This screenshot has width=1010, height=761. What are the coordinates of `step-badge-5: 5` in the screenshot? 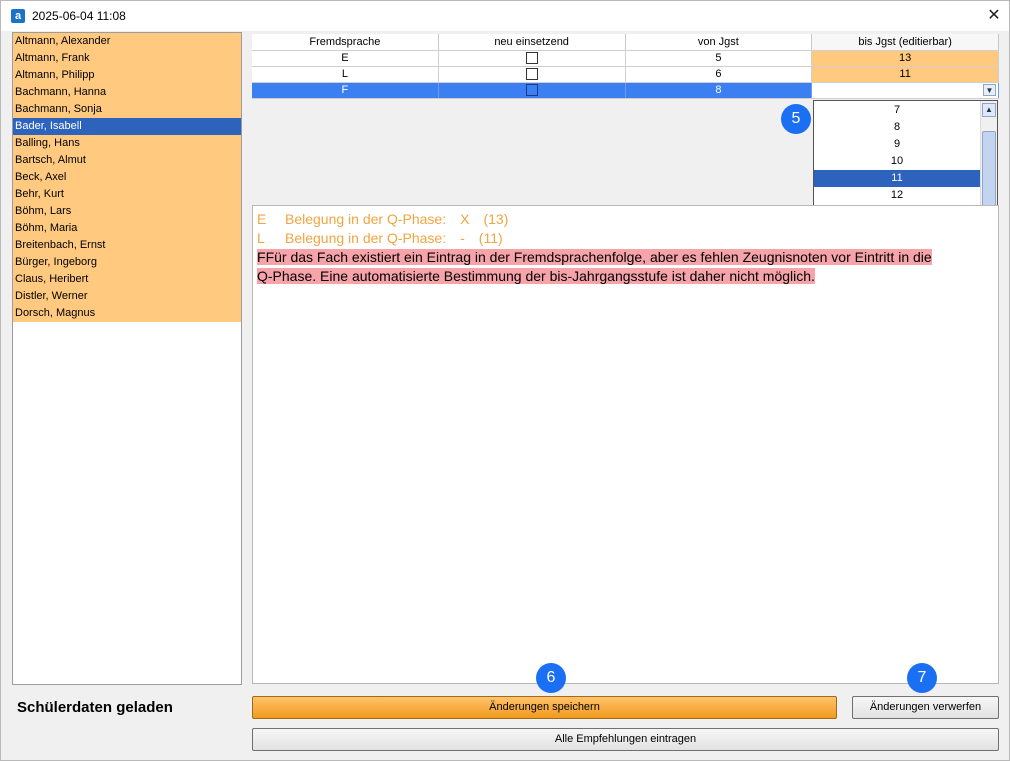 It's located at (796, 119).